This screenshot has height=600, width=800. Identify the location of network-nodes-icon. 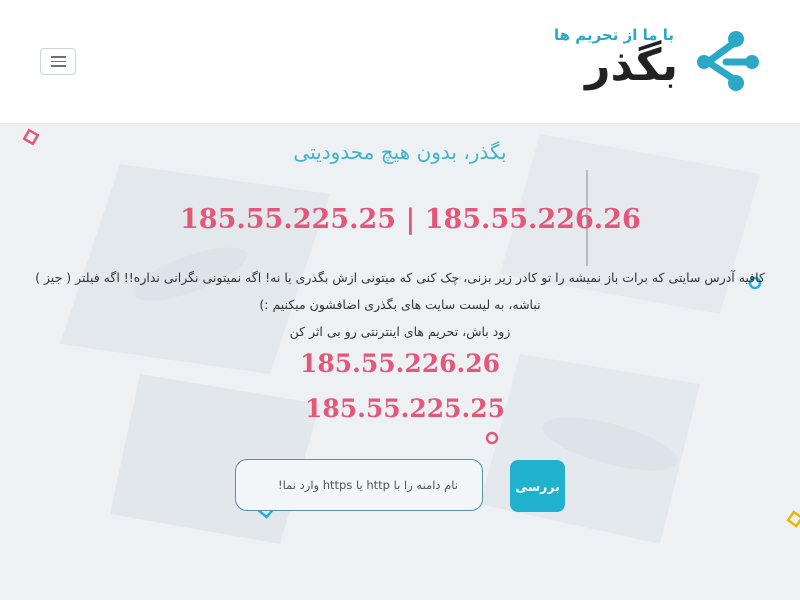
(728, 61).